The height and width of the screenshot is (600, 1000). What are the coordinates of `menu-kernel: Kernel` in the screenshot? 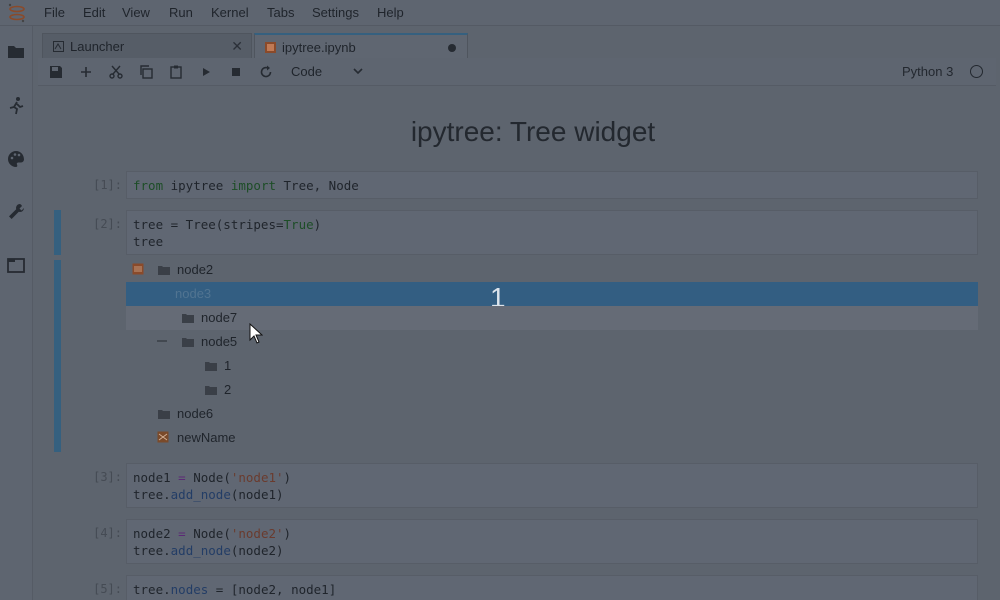 It's located at (230, 13).